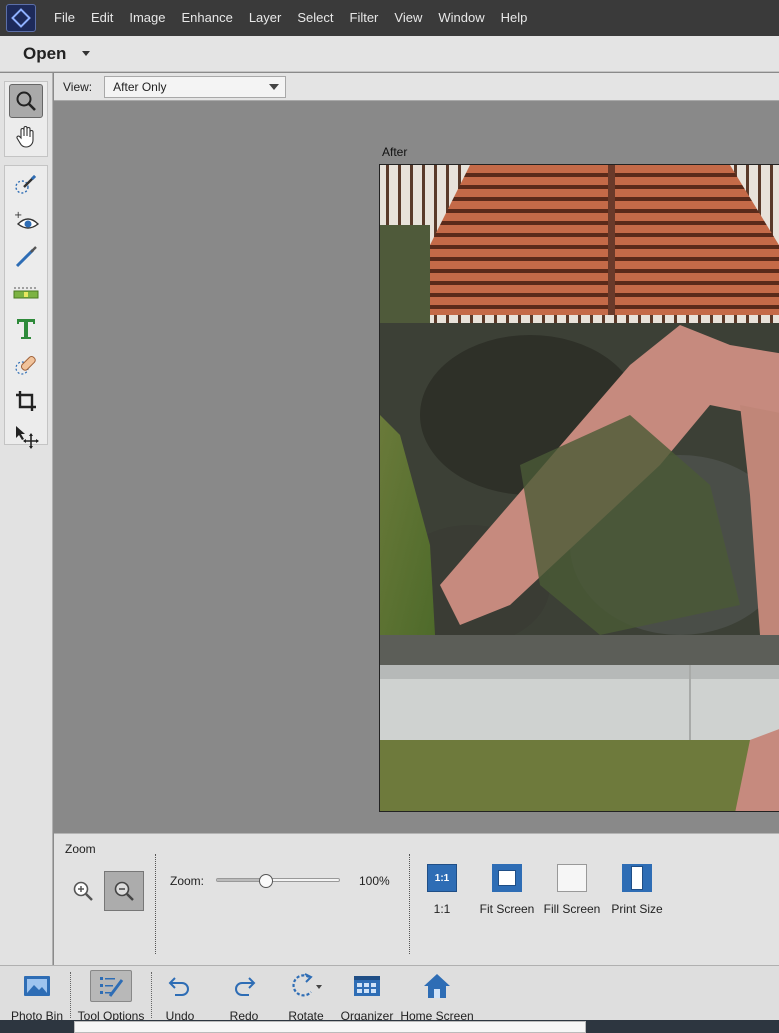  I want to click on view-select: After Only, so click(195, 86).